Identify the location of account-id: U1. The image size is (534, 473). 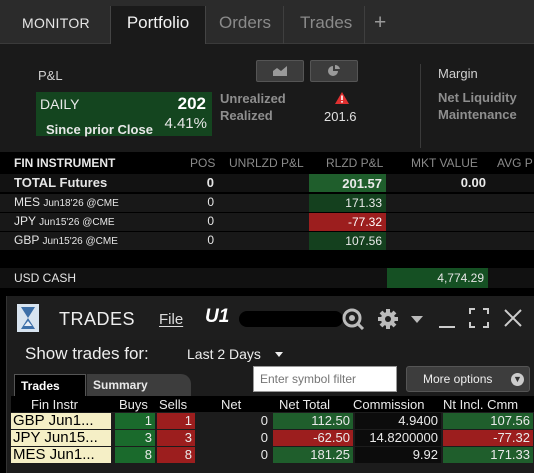
(217, 316).